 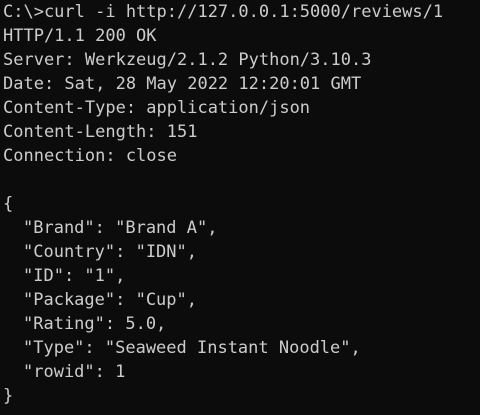 I want to click on header-content-length: Content-Length: 151, so click(x=100, y=132).